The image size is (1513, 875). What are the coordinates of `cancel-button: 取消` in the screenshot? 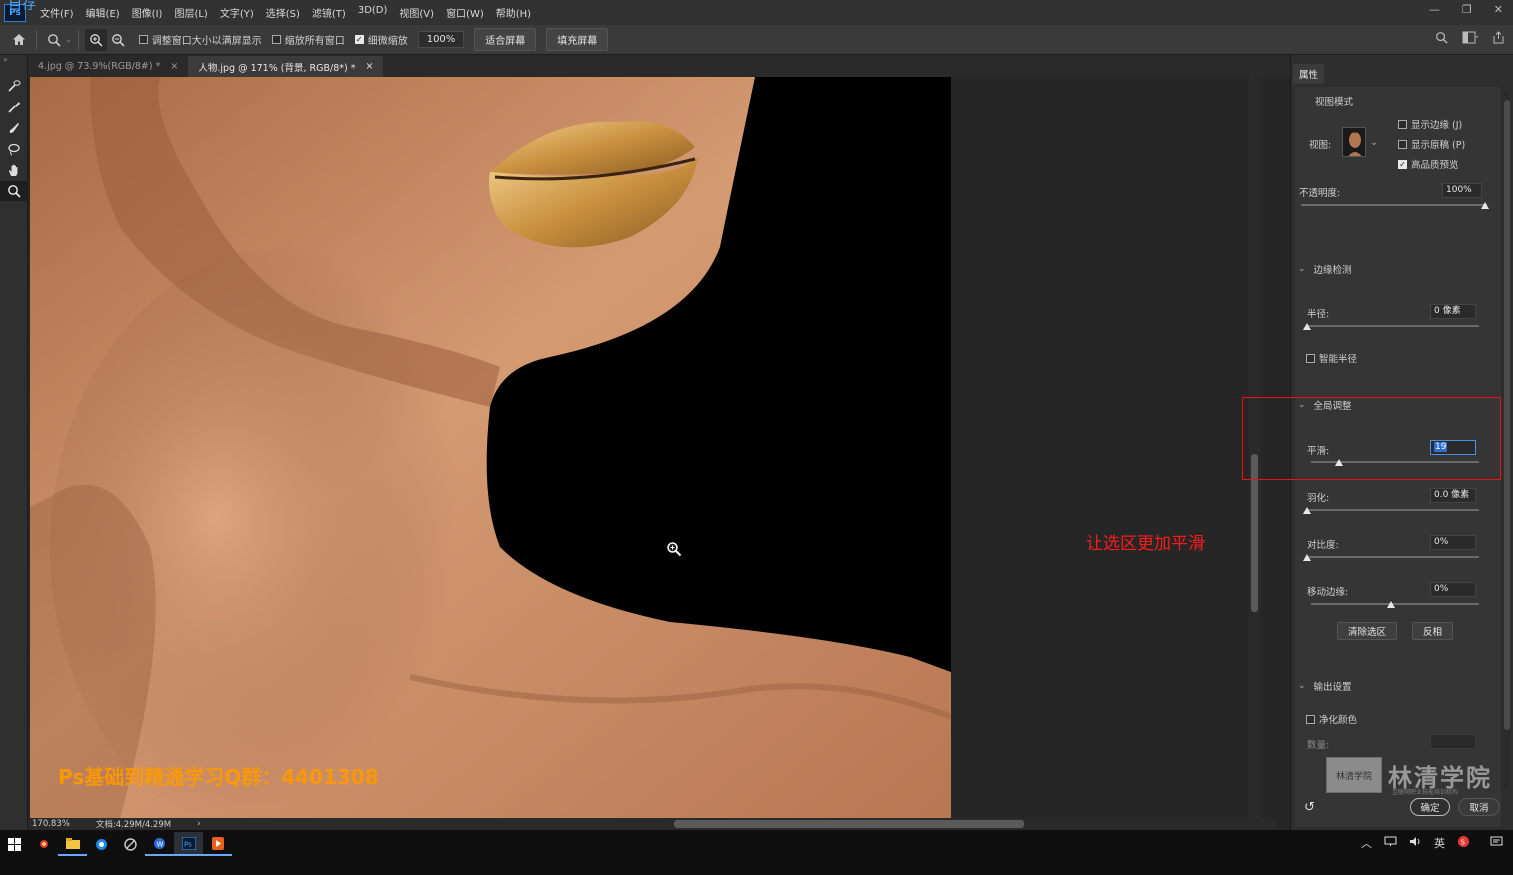 It's located at (1479, 807).